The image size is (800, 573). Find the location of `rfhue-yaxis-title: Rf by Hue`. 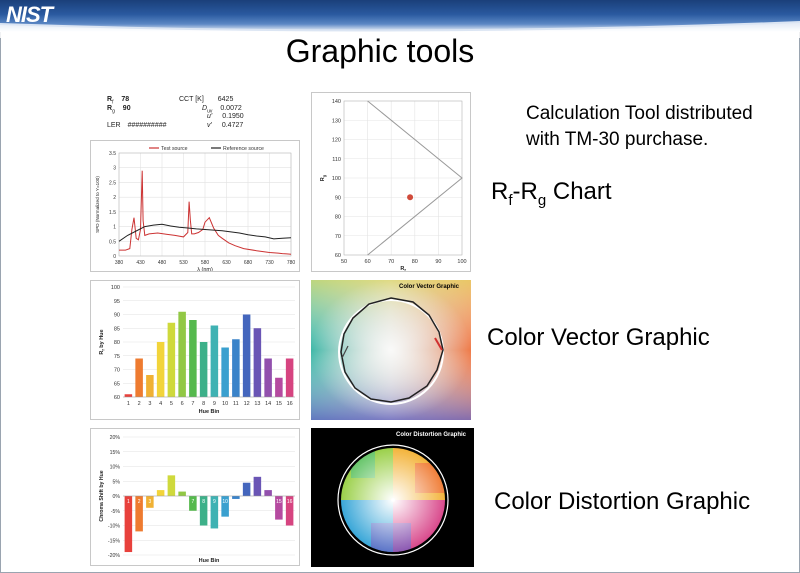

rfhue-yaxis-title: Rf by Hue is located at coordinates (102, 341).